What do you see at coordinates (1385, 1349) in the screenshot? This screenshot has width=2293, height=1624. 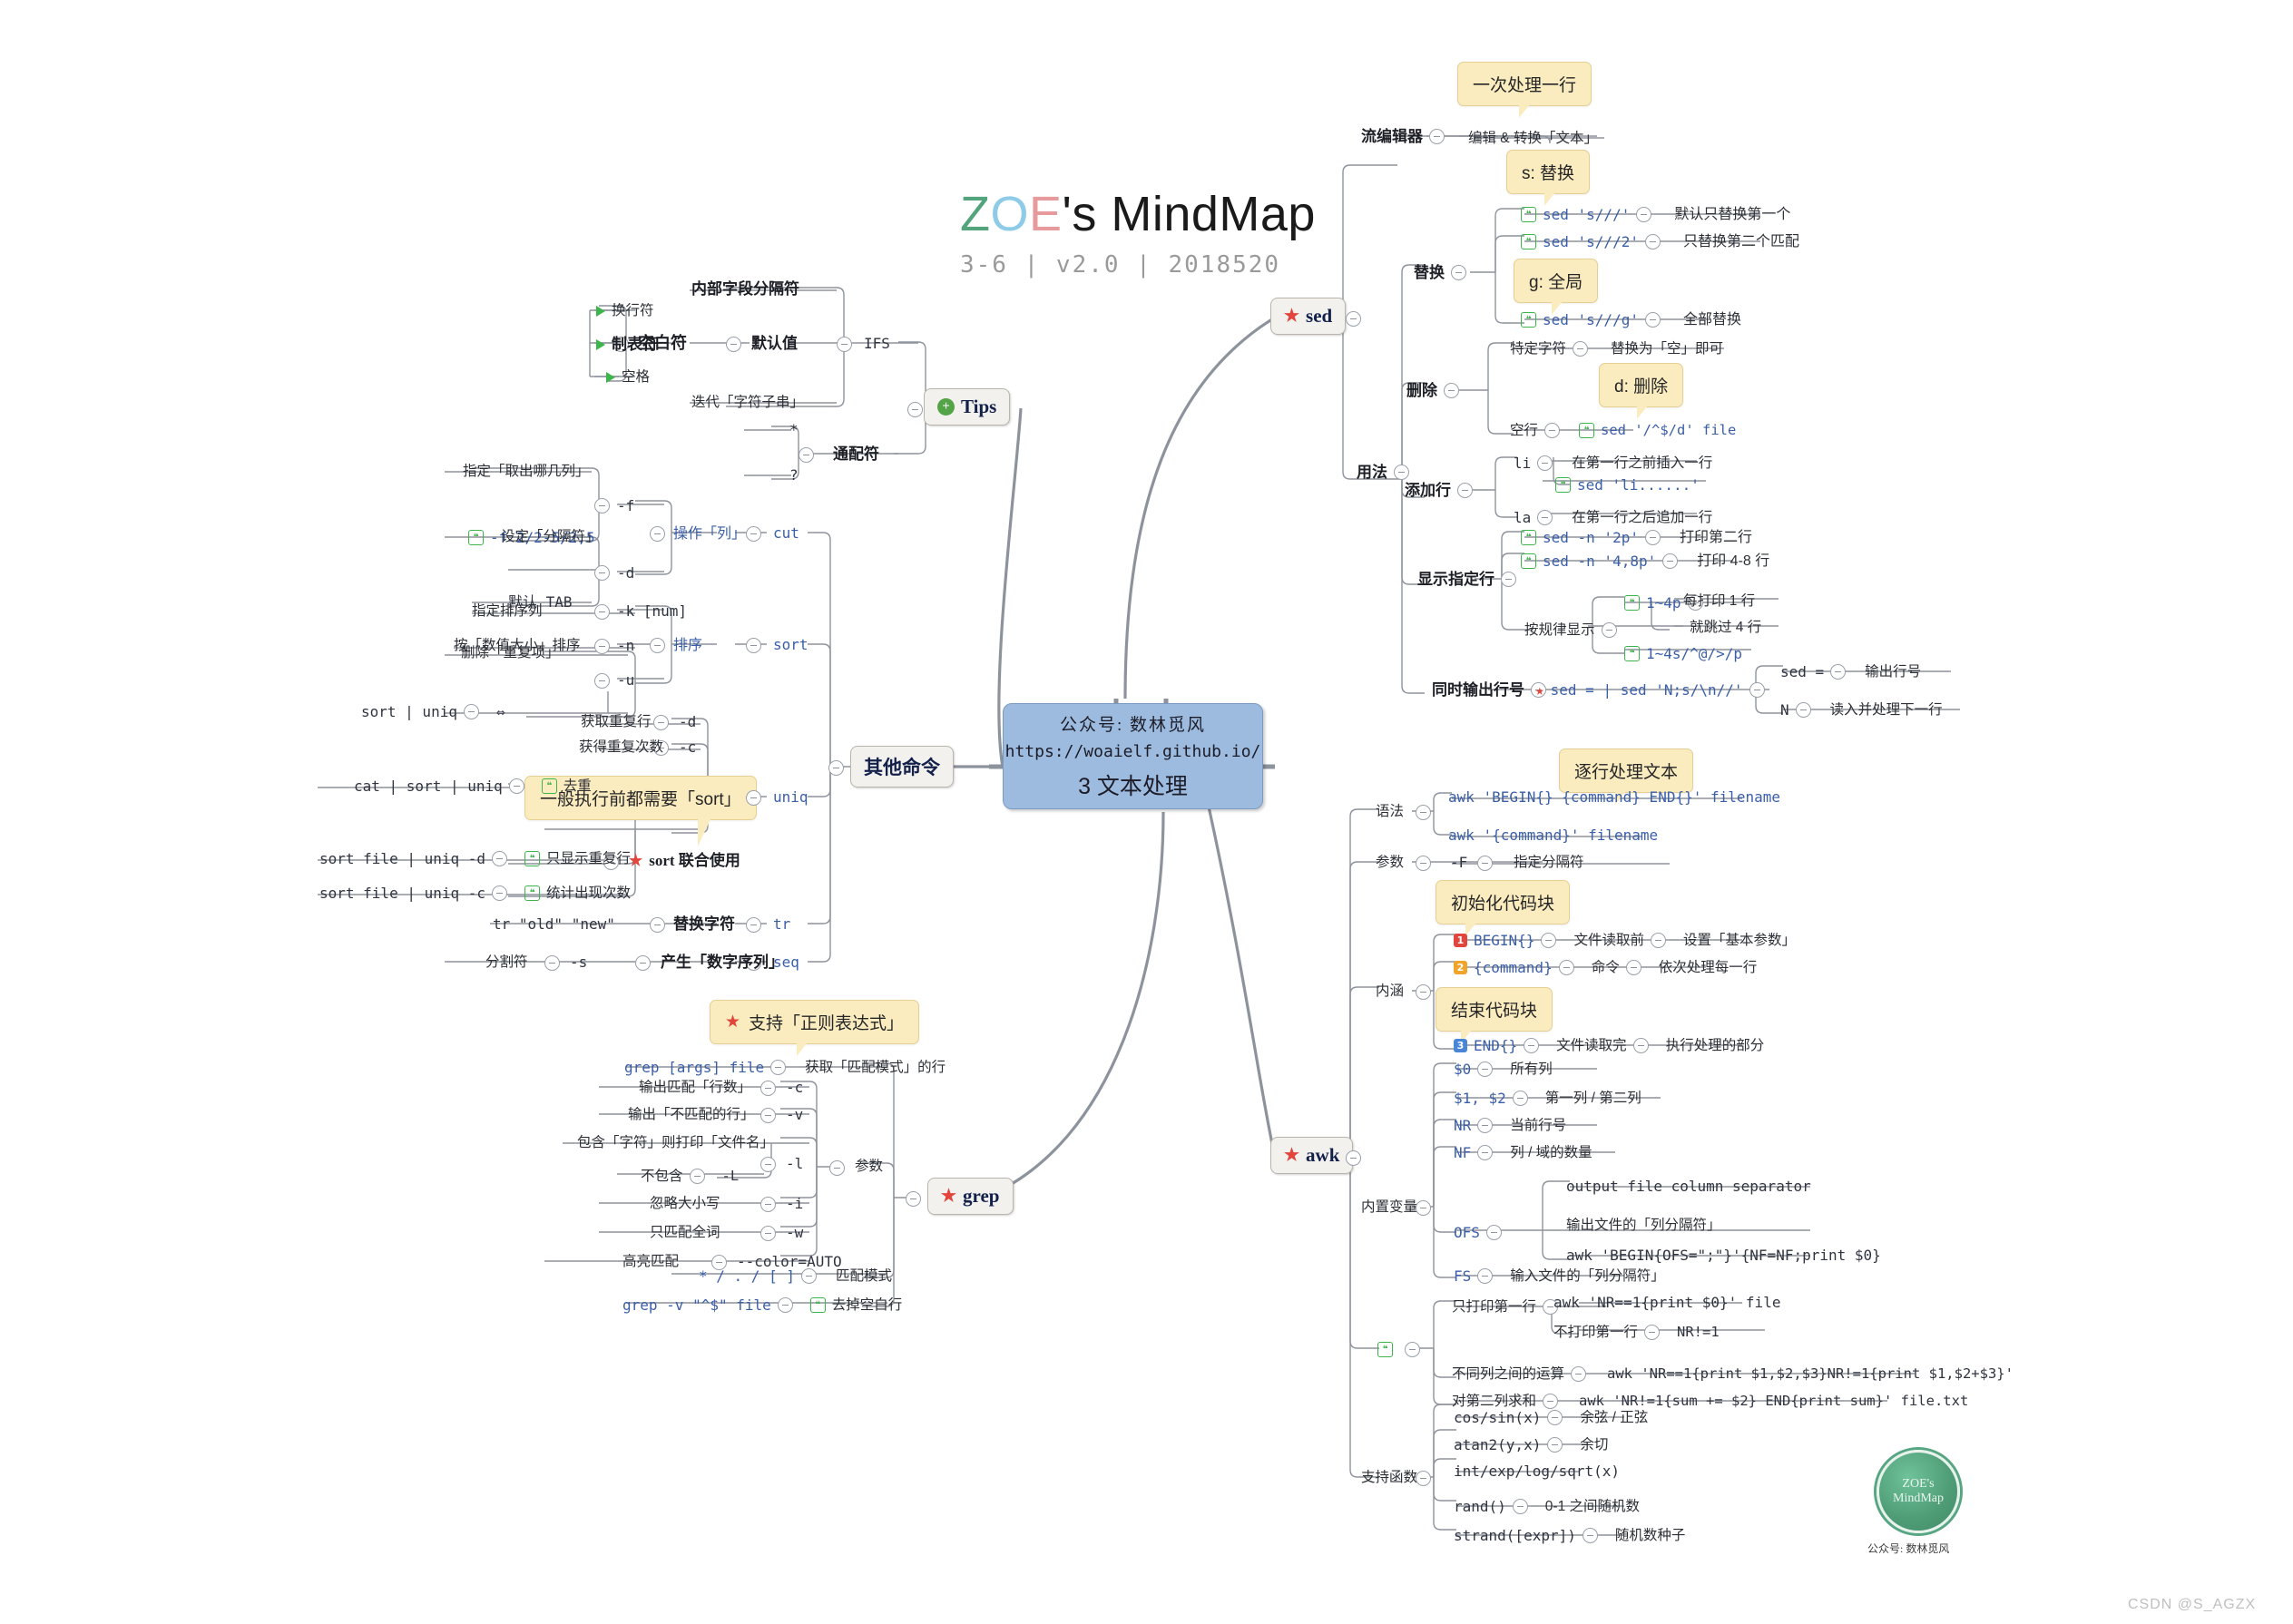 I see `awk-examples-group: ❝` at bounding box center [1385, 1349].